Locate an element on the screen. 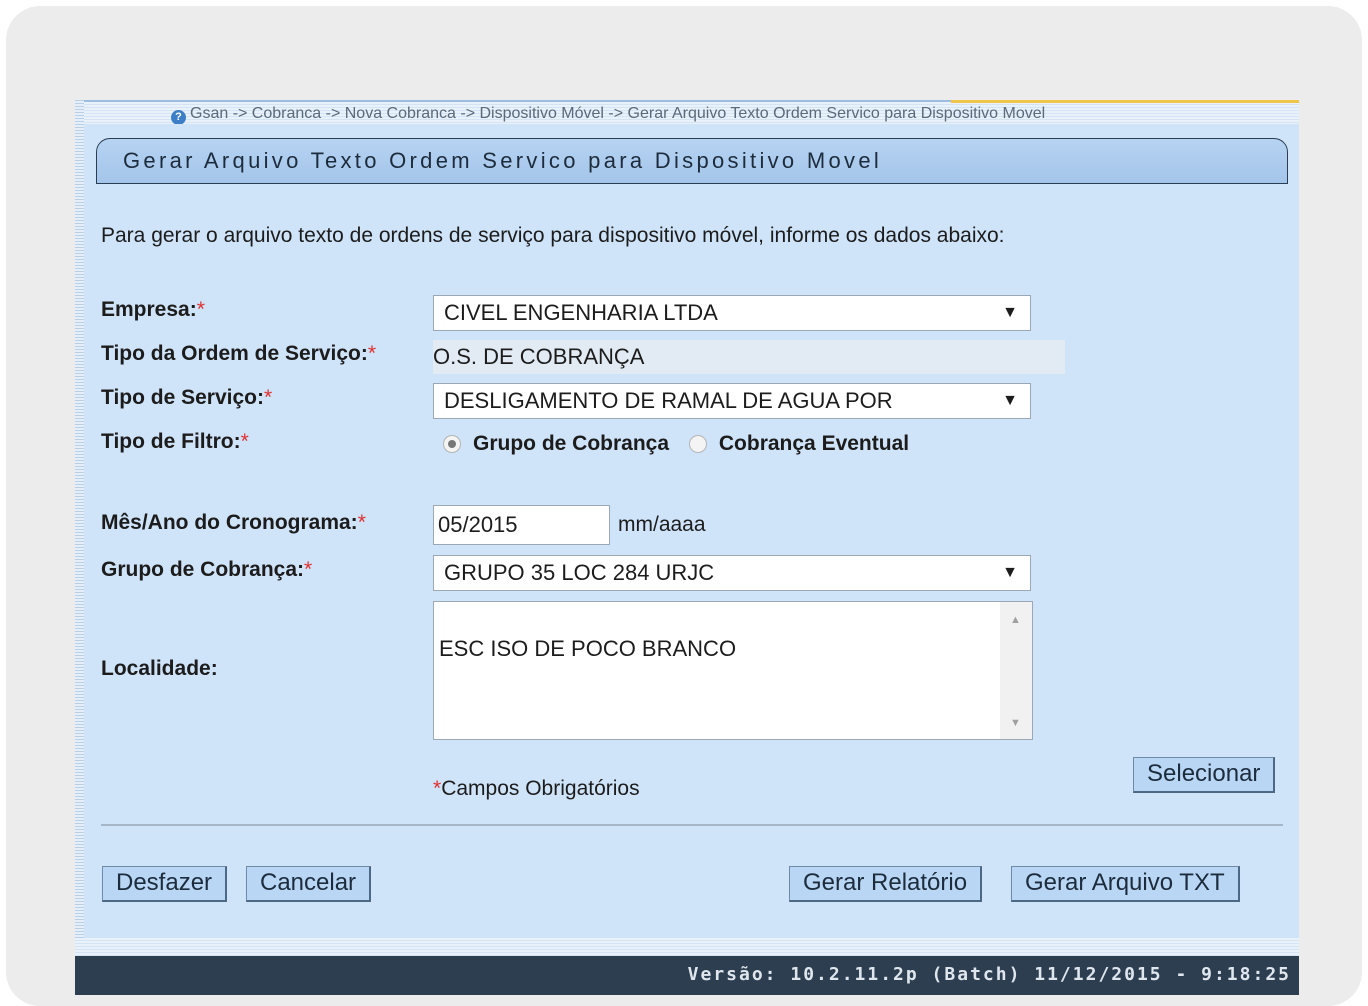 This screenshot has height=1006, width=1368. empresa-value: CIVEL ENGENHARIA LTDA is located at coordinates (581, 312).